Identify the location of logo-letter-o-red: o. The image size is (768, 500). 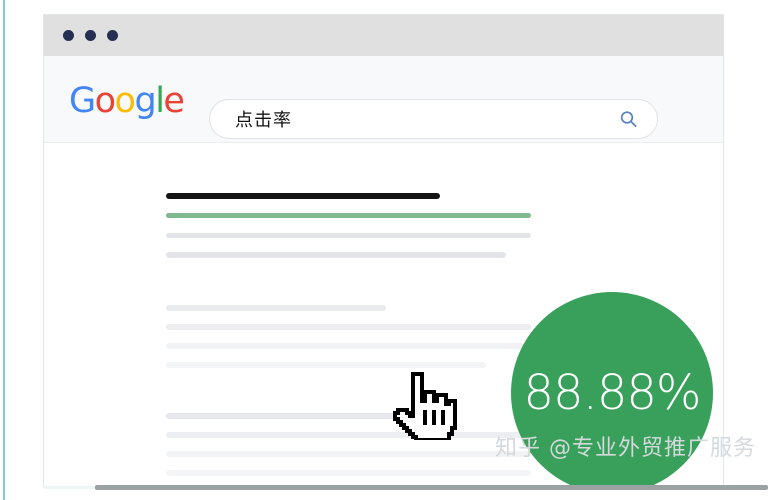
(105, 101).